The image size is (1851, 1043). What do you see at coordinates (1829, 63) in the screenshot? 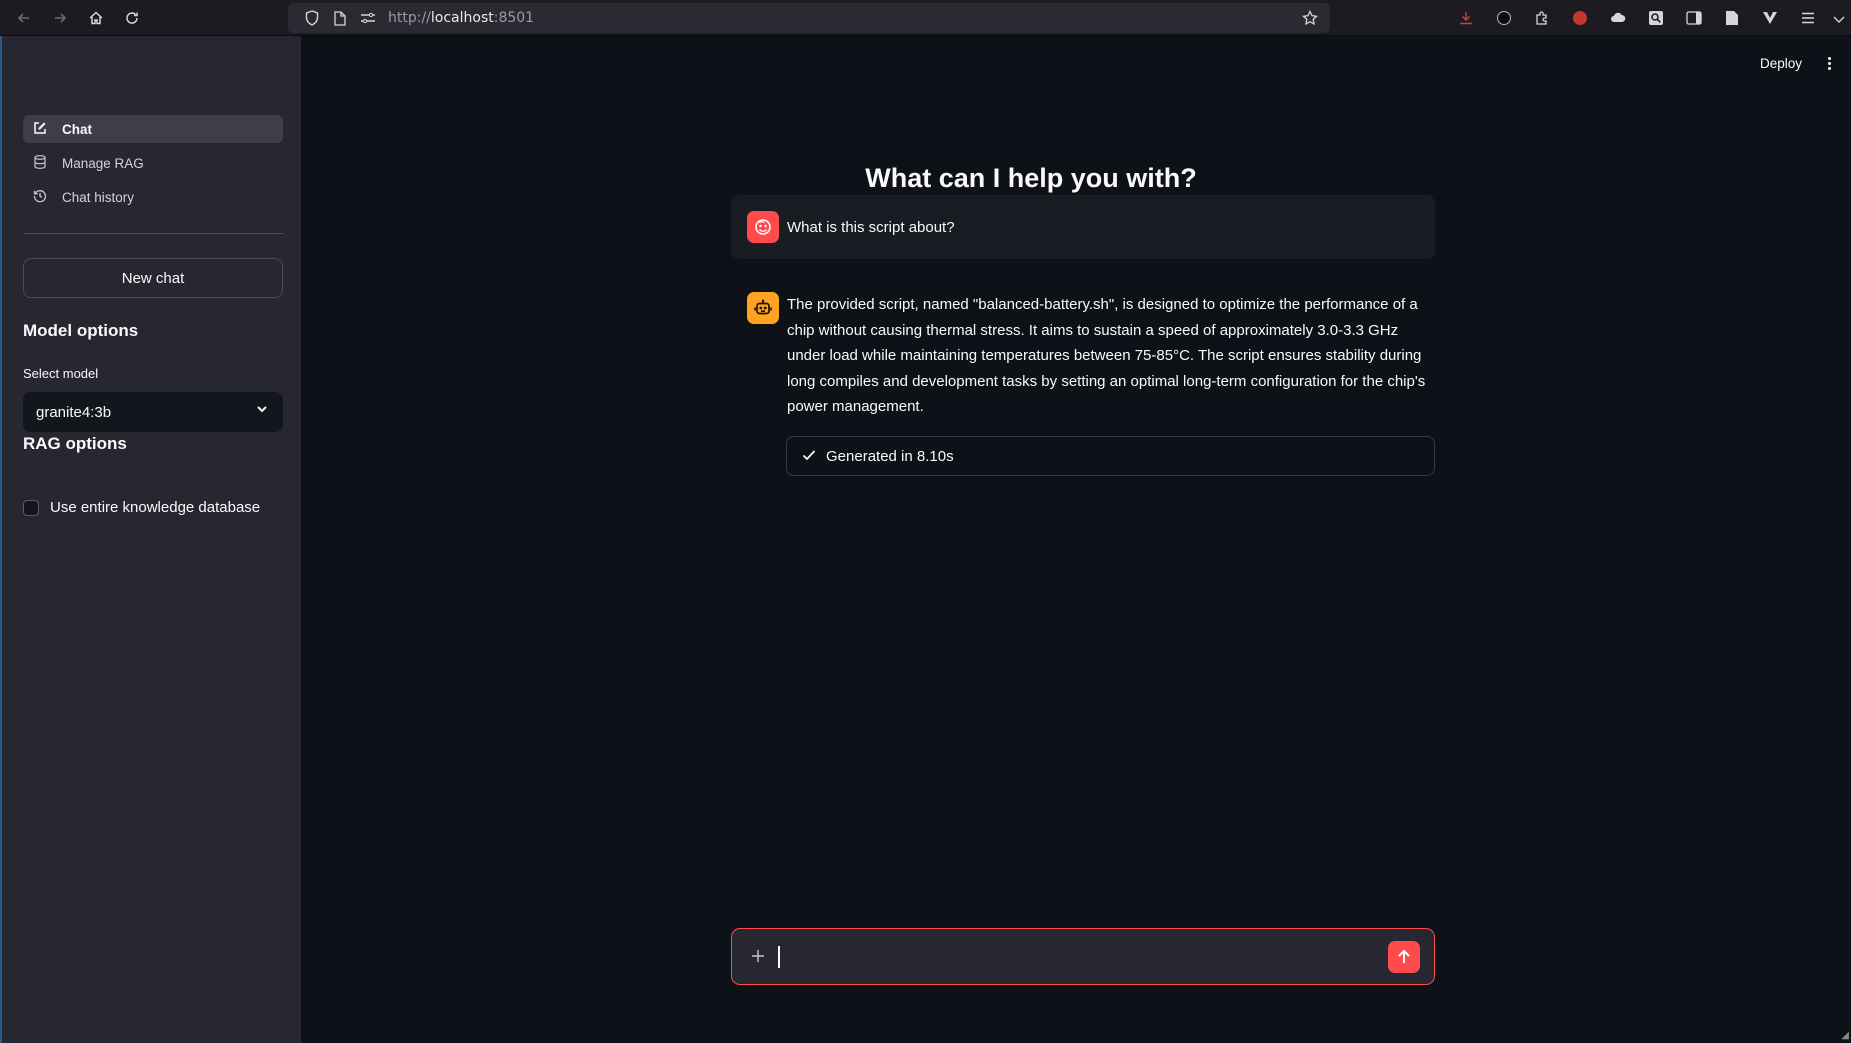
I see `main-menu-kebab-icon` at bounding box center [1829, 63].